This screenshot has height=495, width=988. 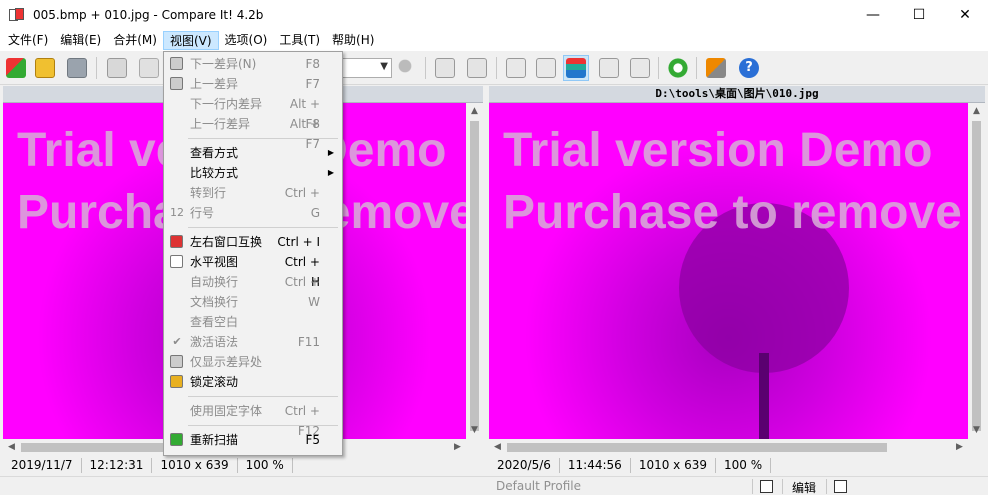 I want to click on swap-icon, so click(x=176, y=241).